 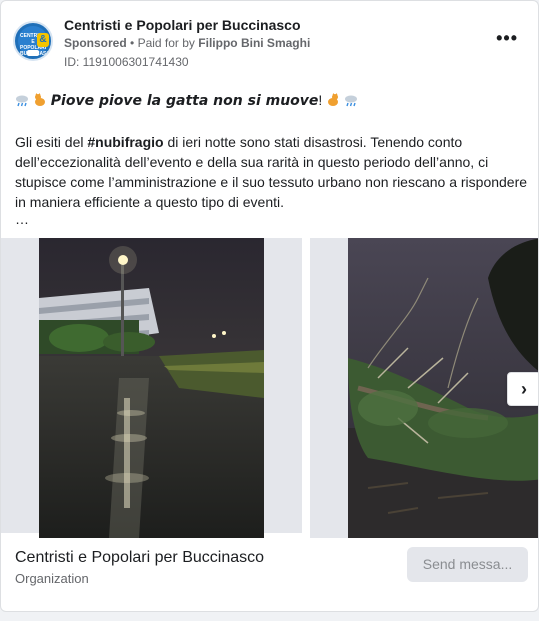 I want to click on avatar: CENTRISTI E POPOLARI BUCCINASCO &, so click(x=33, y=41).